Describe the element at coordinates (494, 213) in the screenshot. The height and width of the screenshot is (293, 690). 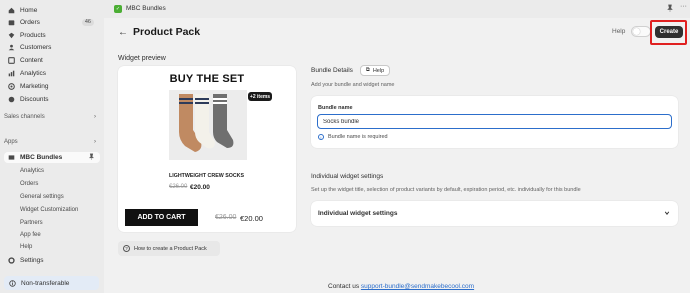
I see `individual-settings-accordion: Individual widget settings` at that location.